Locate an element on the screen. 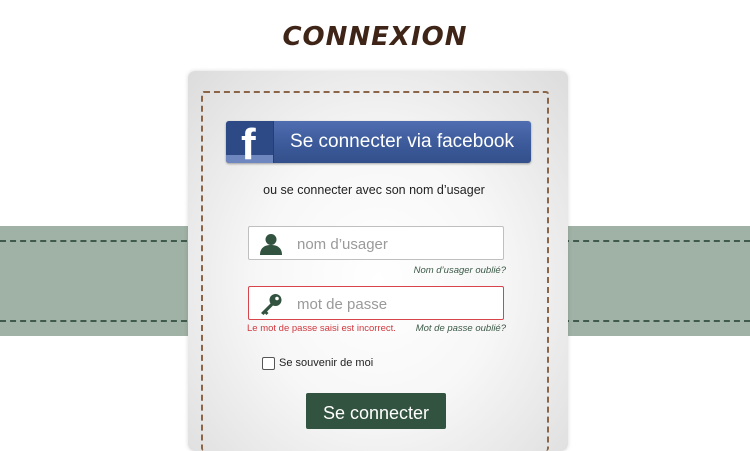 Image resolution: width=750 pixels, height=451 pixels. page-title: CONNEXION is located at coordinates (375, 37).